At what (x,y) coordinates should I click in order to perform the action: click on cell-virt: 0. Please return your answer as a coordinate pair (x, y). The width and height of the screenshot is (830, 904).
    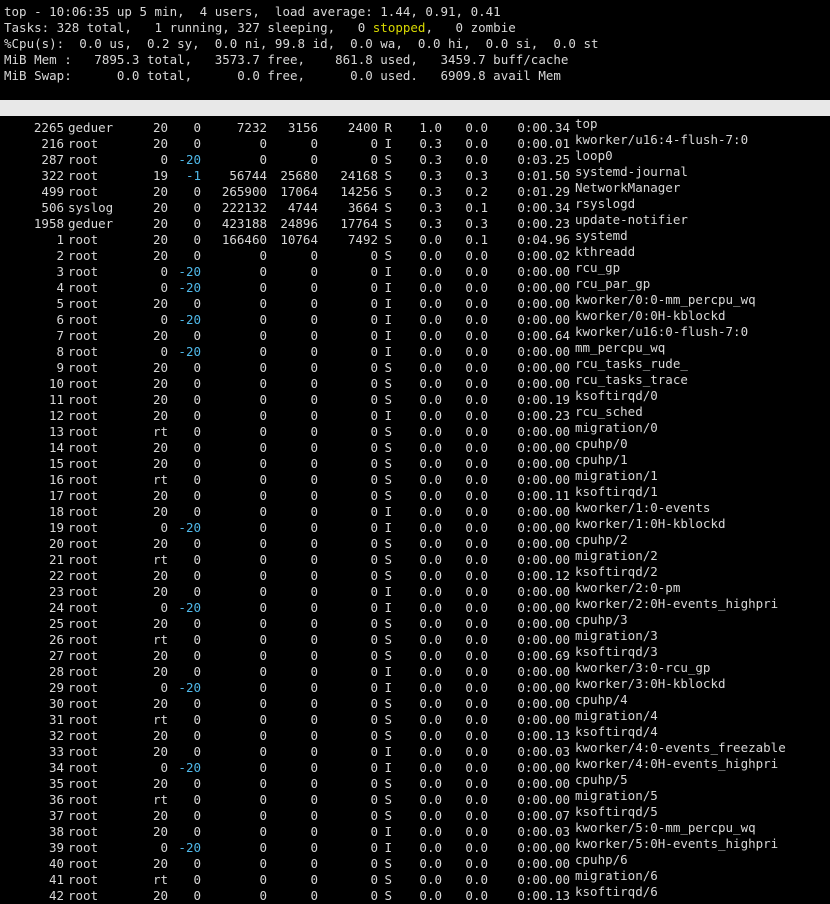
    Looking at the image, I should click on (263, 895).